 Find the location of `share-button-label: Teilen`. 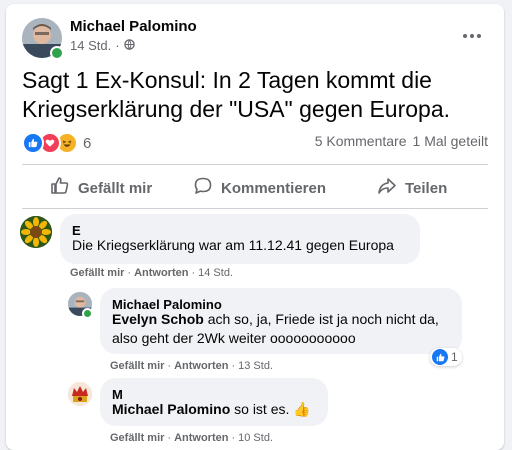

share-button-label: Teilen is located at coordinates (426, 188).